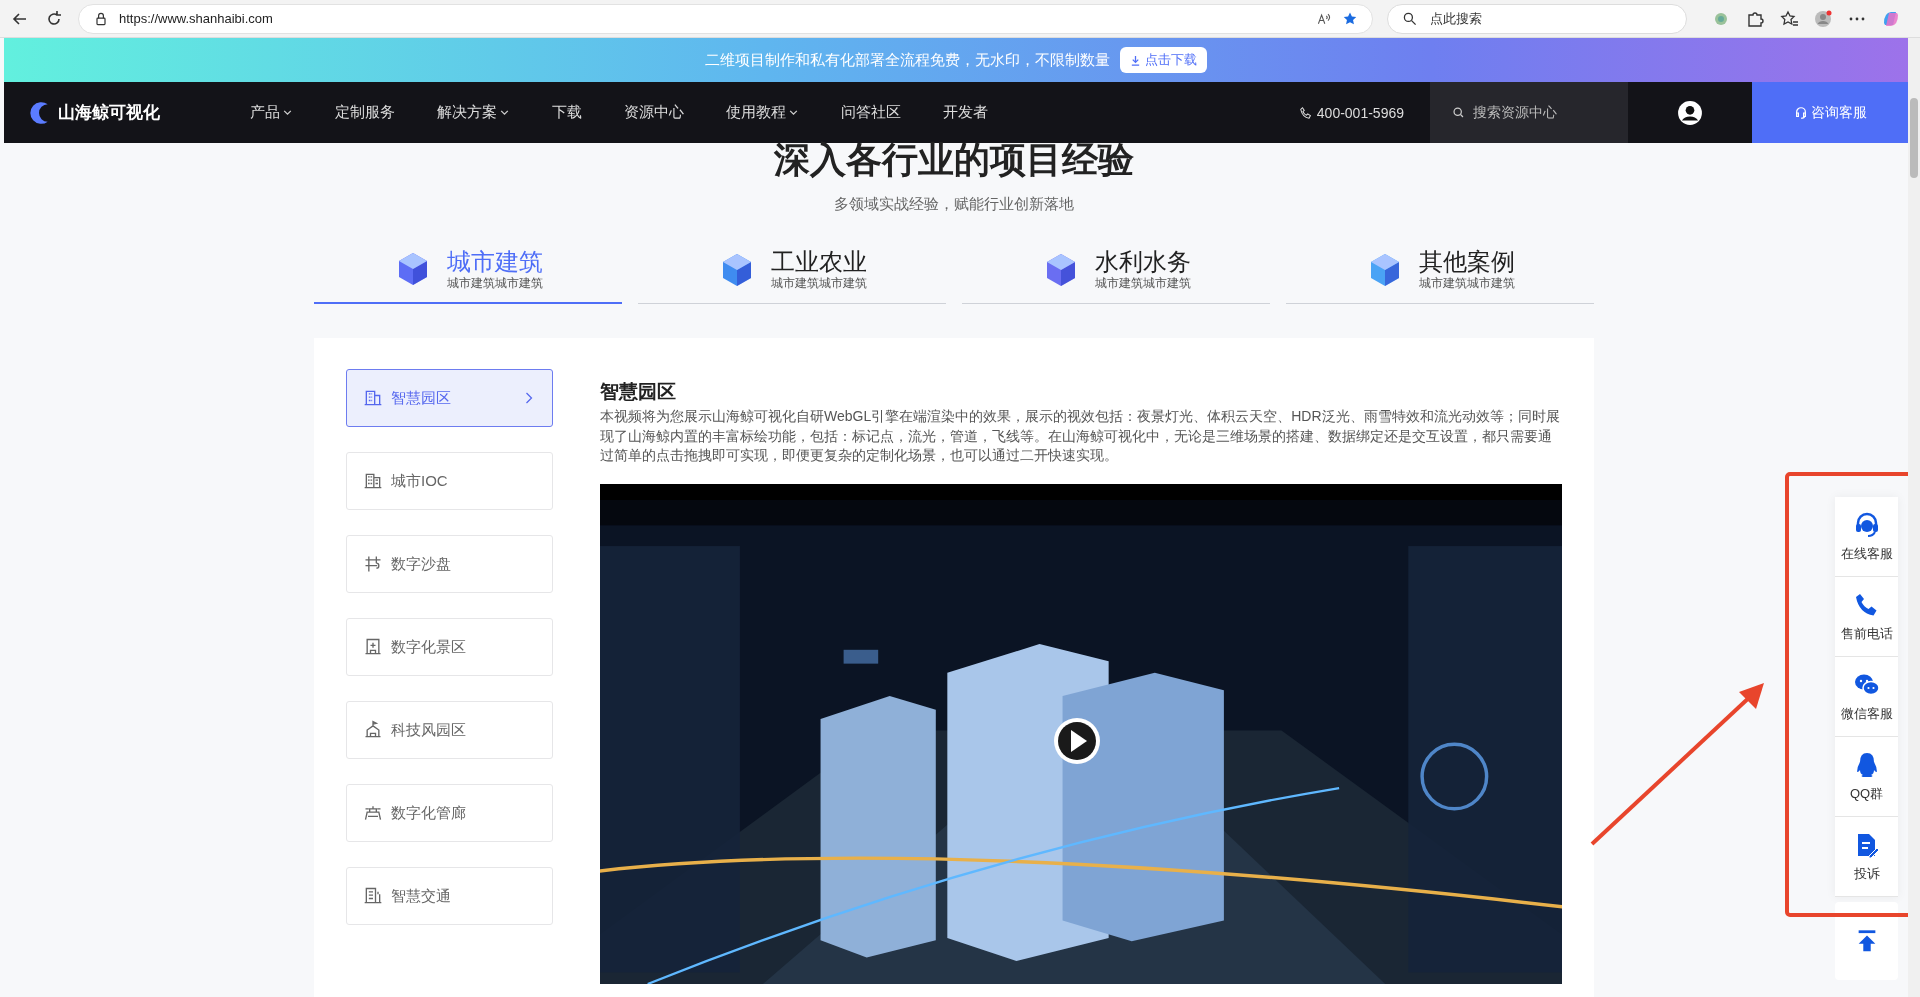 The height and width of the screenshot is (997, 1920). I want to click on download-button: 点击下载, so click(1163, 60).